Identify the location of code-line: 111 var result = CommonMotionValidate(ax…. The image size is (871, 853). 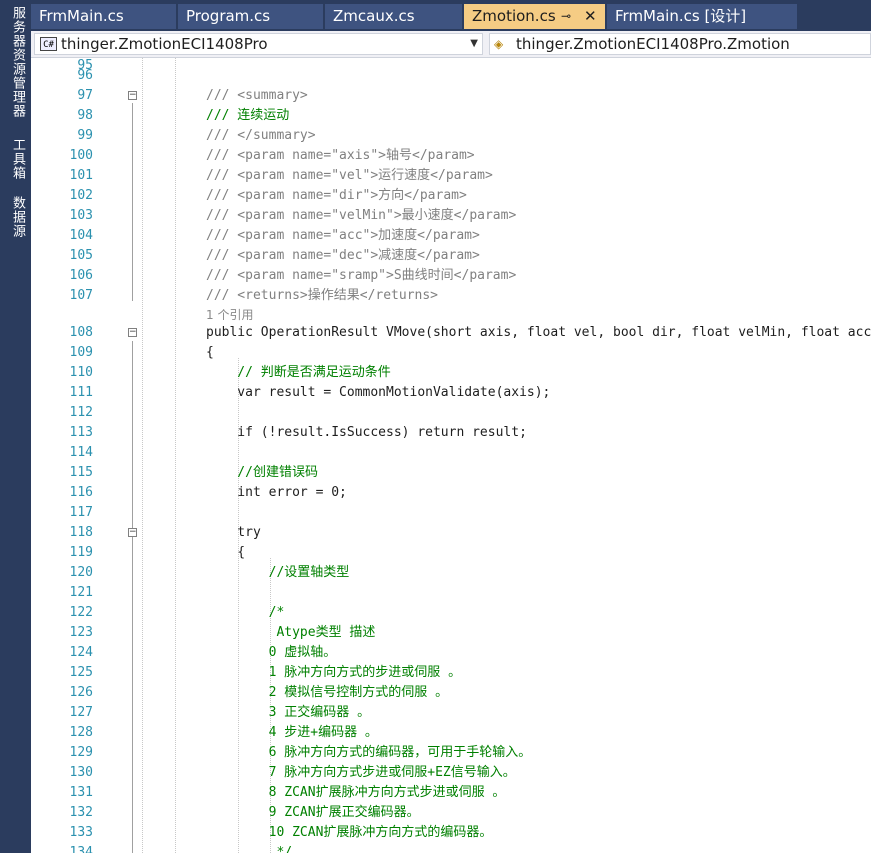
(451, 393).